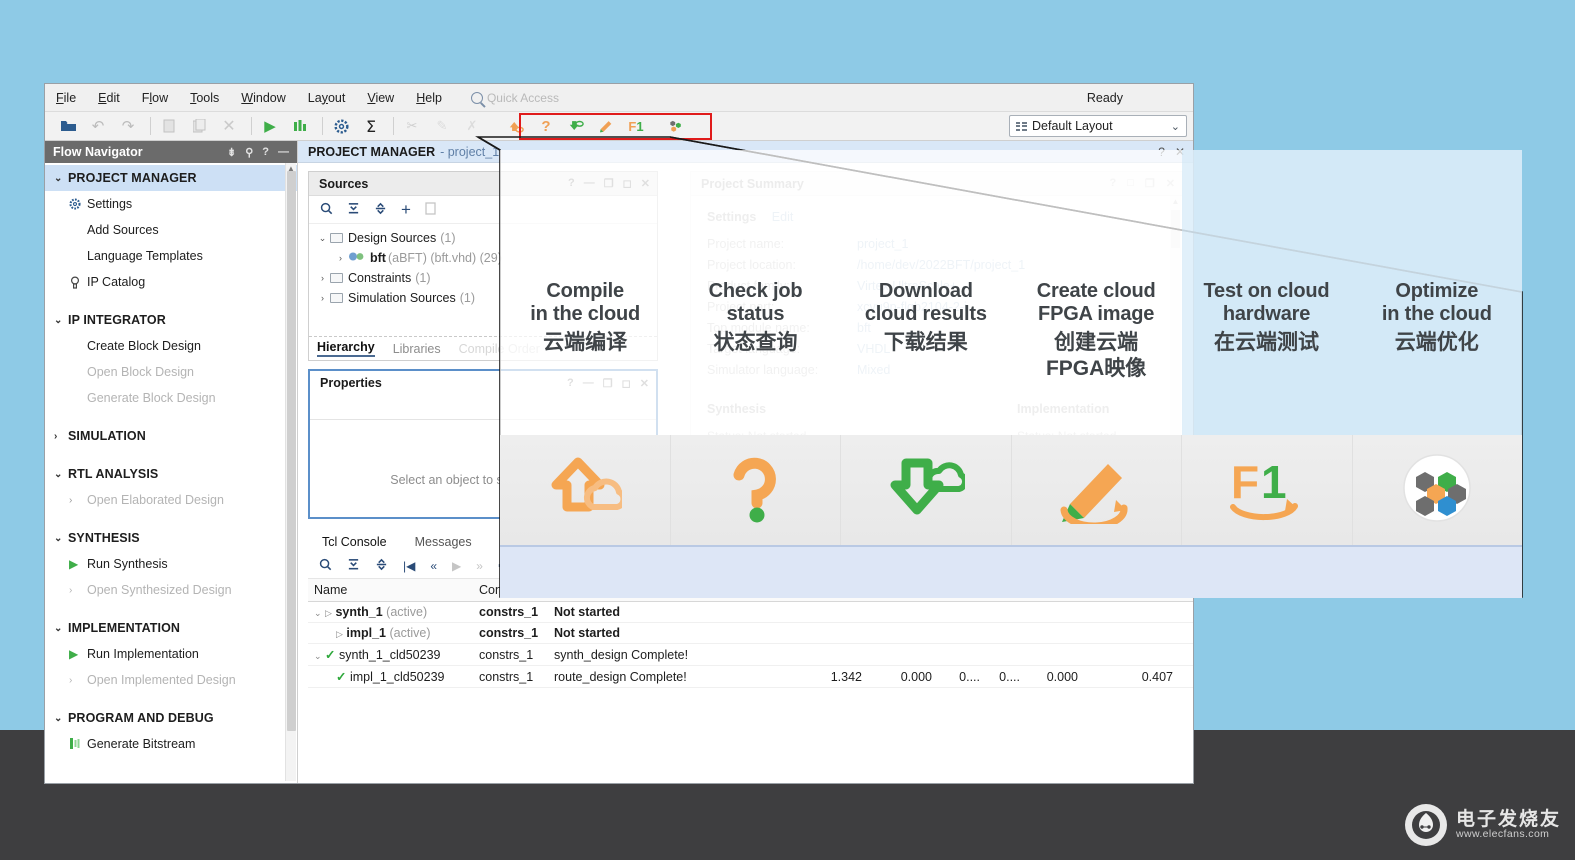  Describe the element at coordinates (109, 98) in the screenshot. I see `menu-edit: Edit` at that location.